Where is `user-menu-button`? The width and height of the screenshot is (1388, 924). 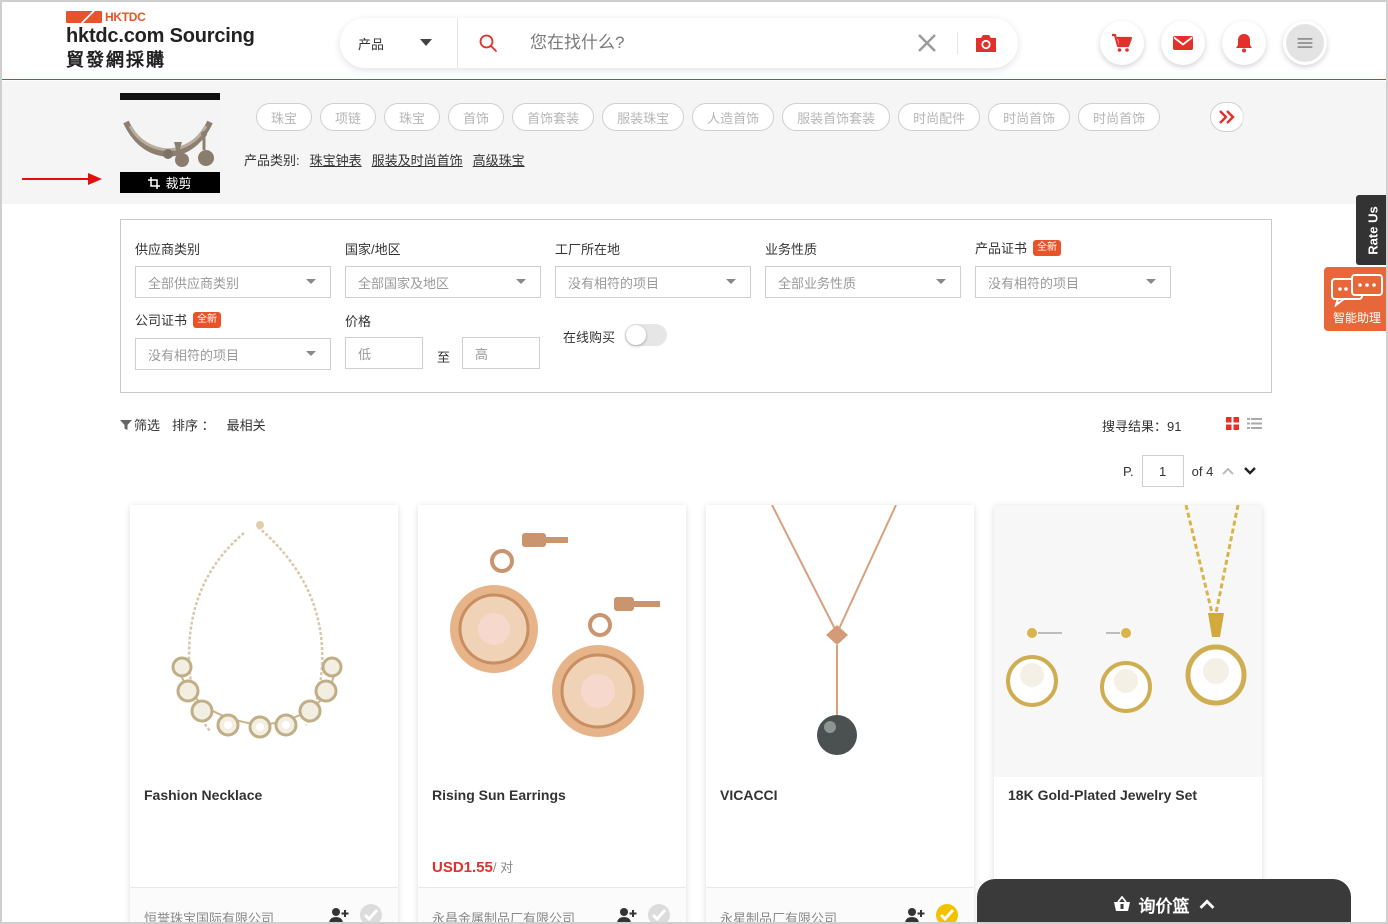
user-menu-button is located at coordinates (1305, 43).